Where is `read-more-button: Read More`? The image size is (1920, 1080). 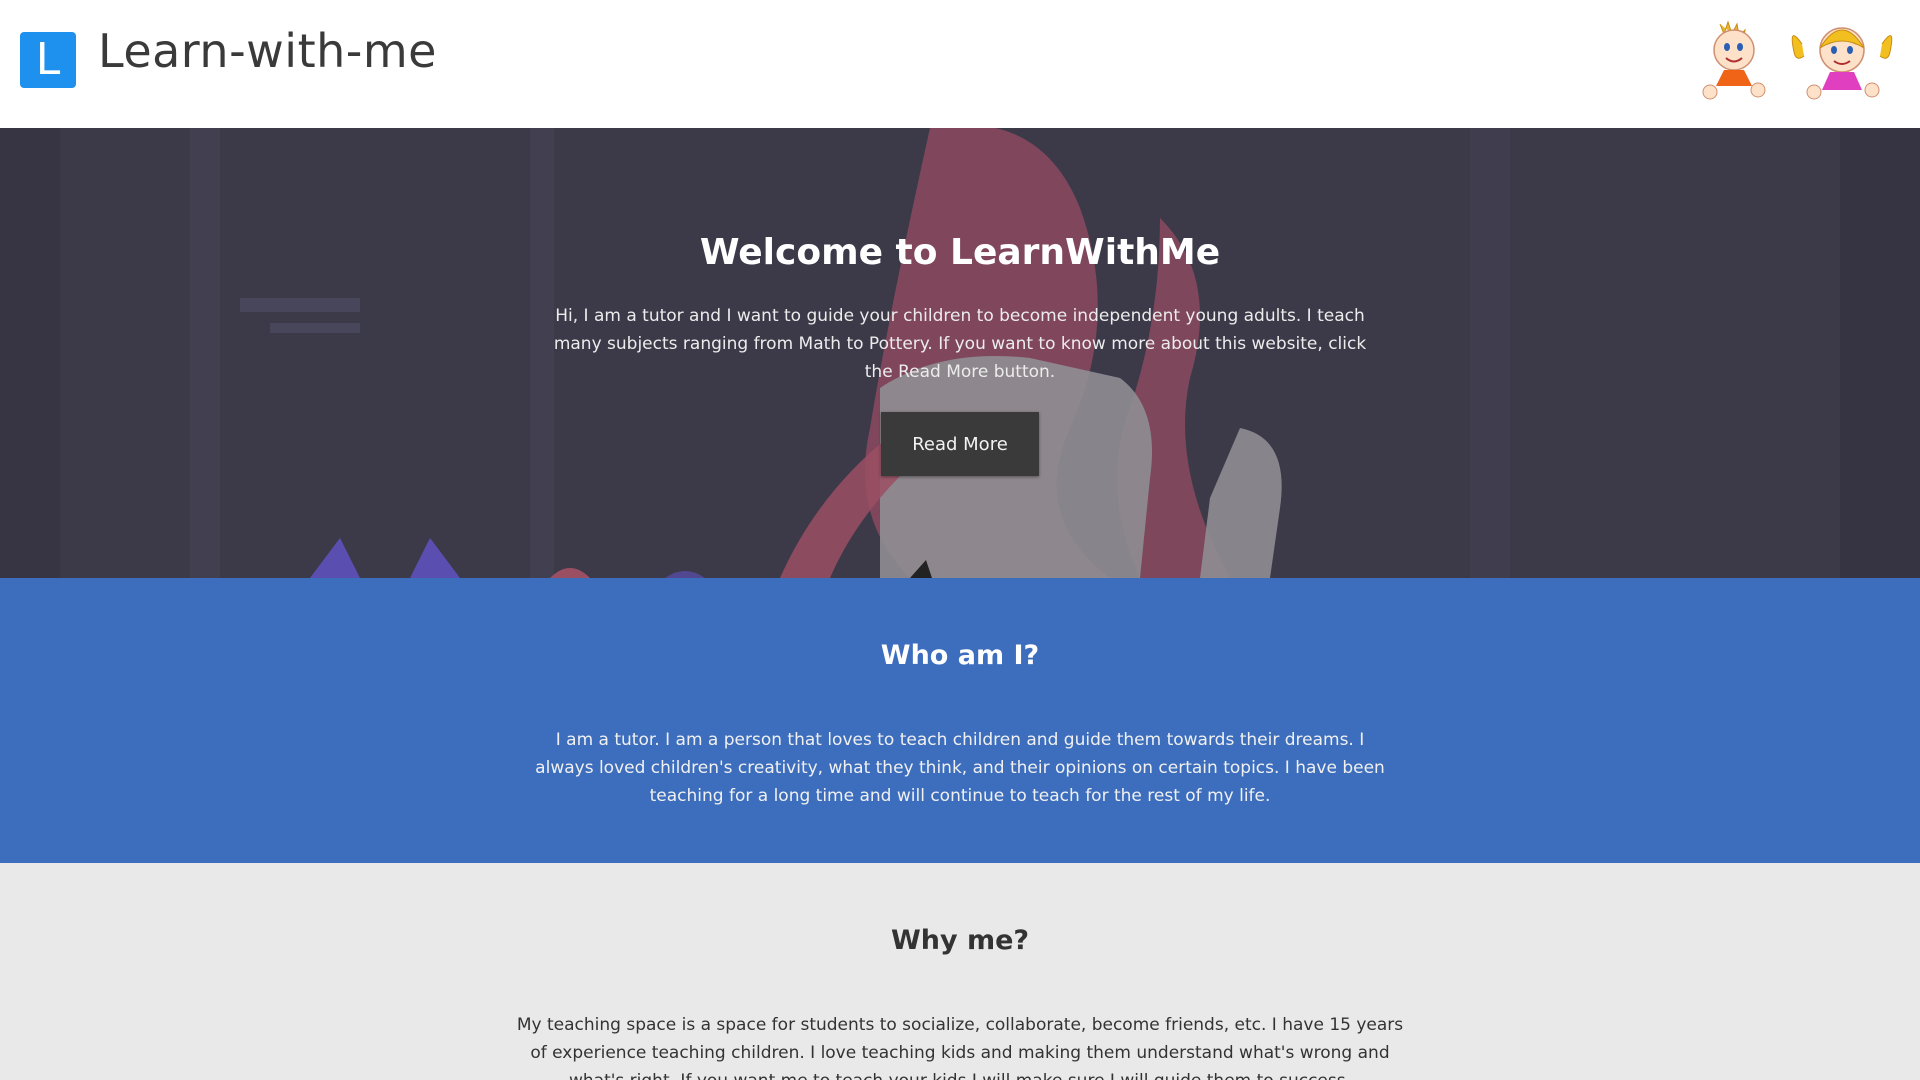
read-more-button: Read More is located at coordinates (960, 444).